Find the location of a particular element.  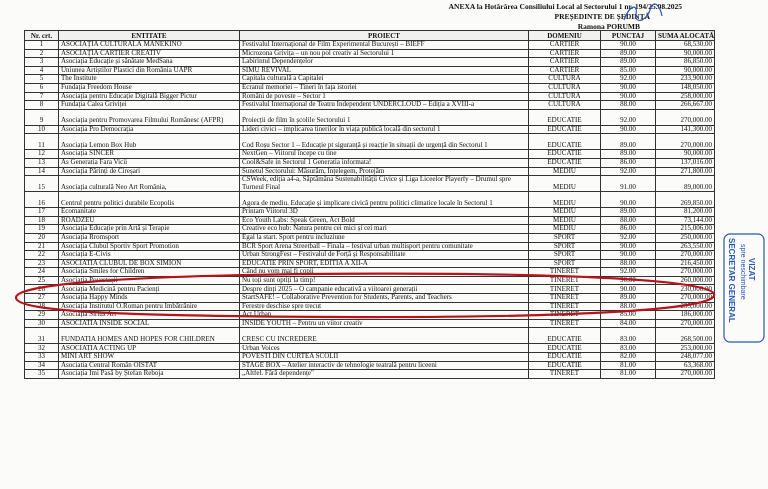

cell-nr: 31 is located at coordinates (41, 336).